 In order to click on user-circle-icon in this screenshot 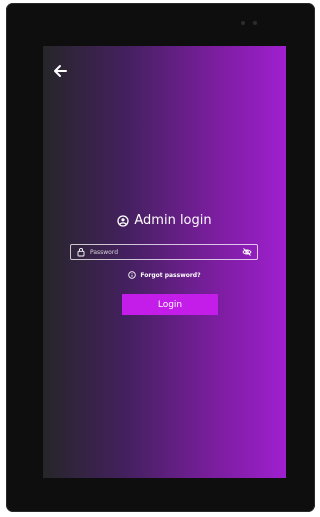, I will do `click(123, 220)`.